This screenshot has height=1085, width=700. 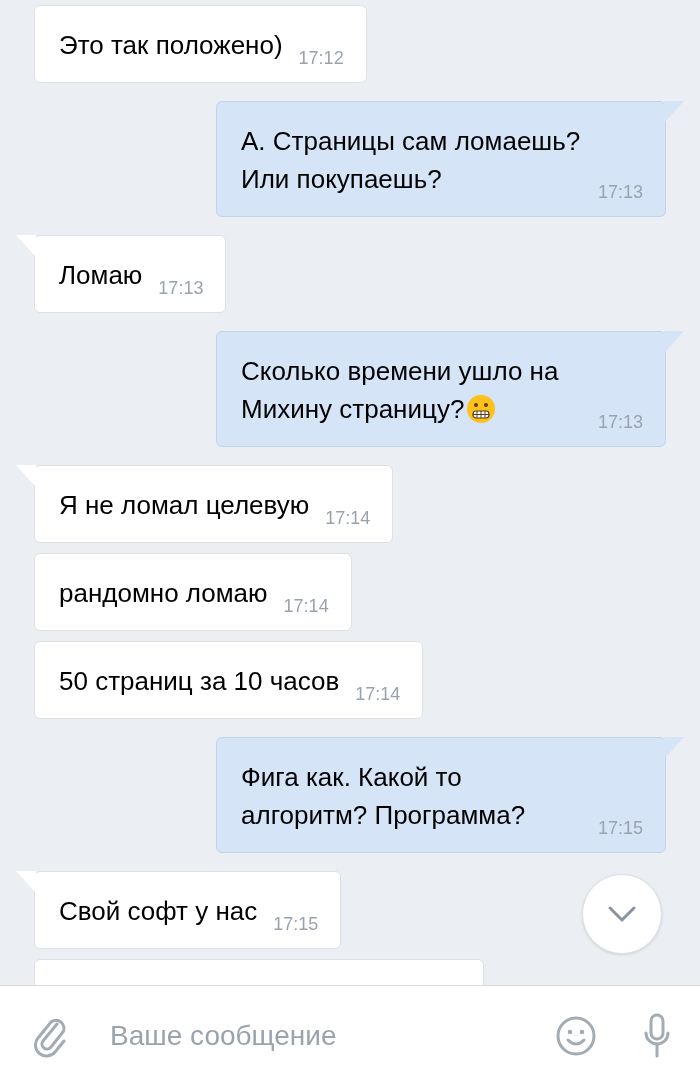 What do you see at coordinates (171, 45) in the screenshot?
I see `message-text: Это так положено)` at bounding box center [171, 45].